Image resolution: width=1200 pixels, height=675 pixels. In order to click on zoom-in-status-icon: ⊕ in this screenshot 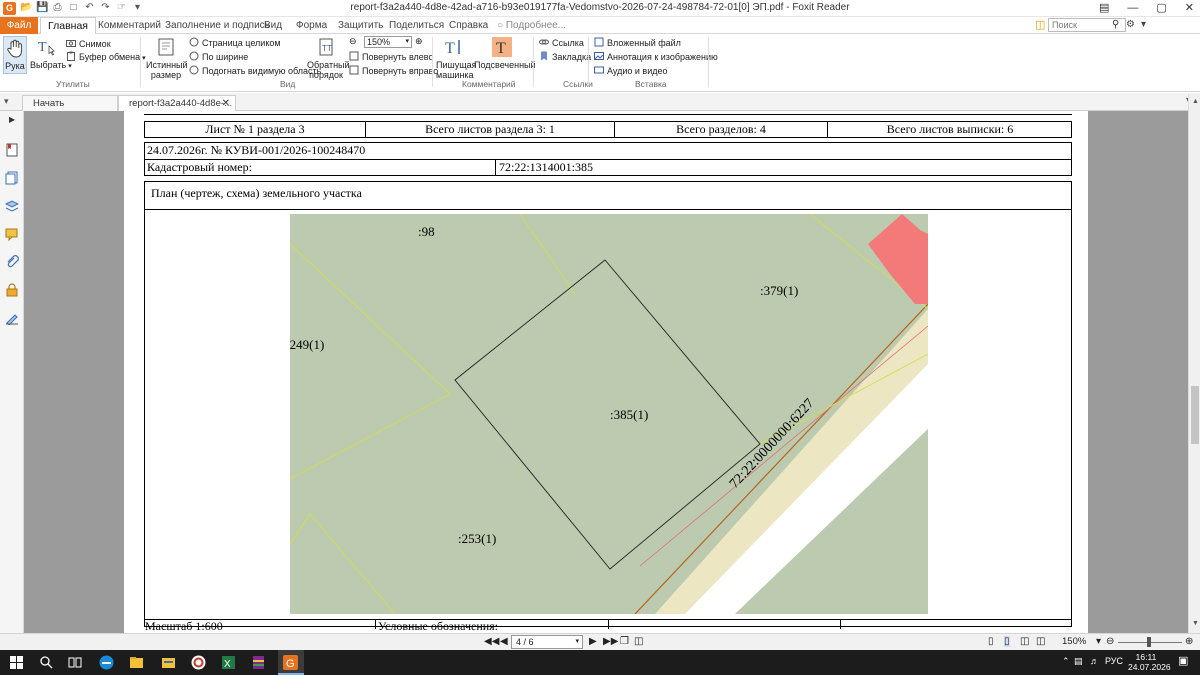, I will do `click(1189, 641)`.